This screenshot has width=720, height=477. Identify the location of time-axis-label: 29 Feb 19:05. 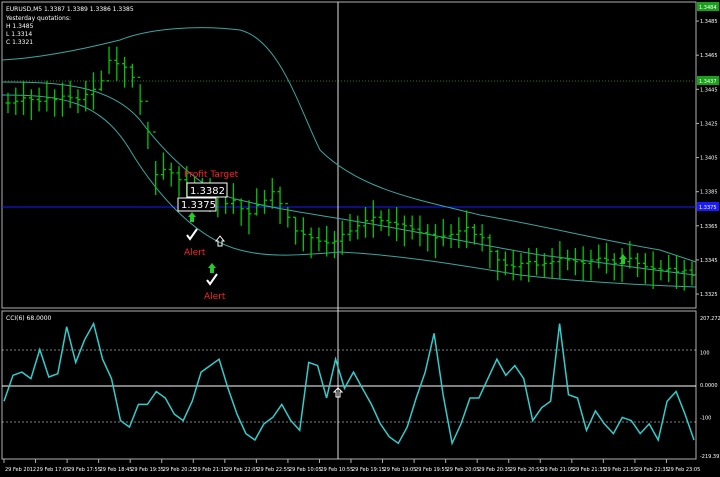
(400, 470).